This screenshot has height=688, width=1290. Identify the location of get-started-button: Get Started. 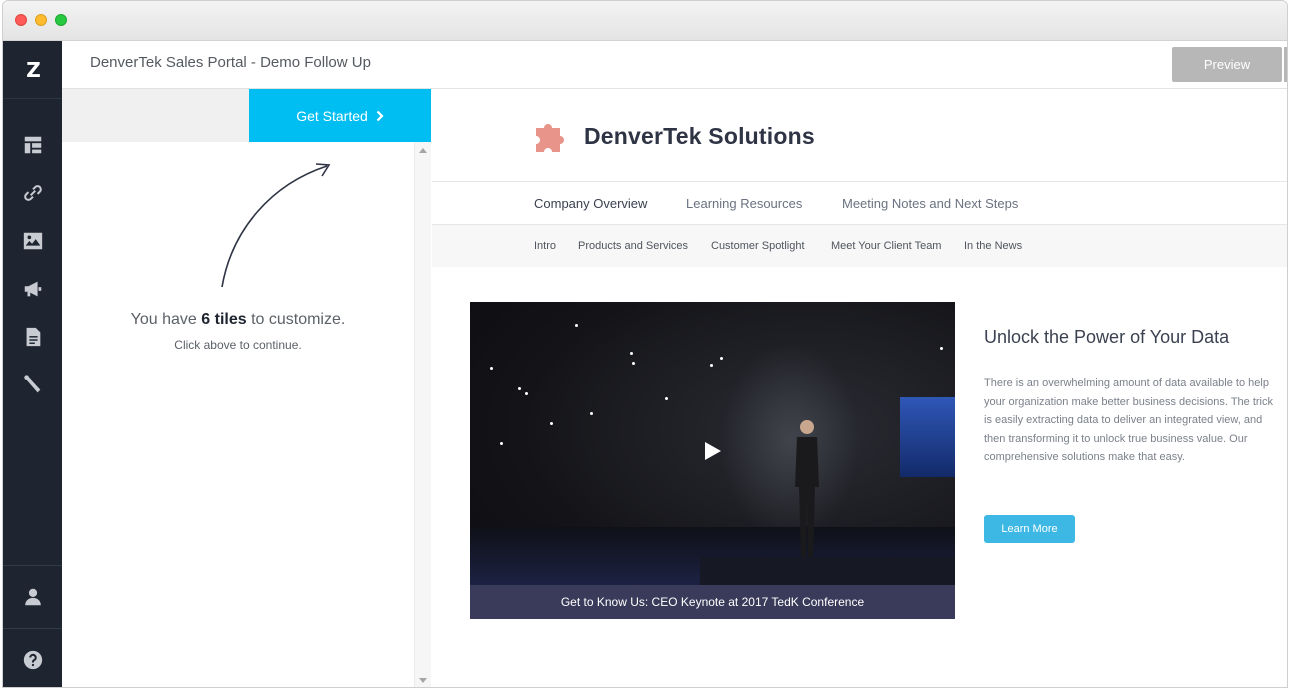
(340, 115).